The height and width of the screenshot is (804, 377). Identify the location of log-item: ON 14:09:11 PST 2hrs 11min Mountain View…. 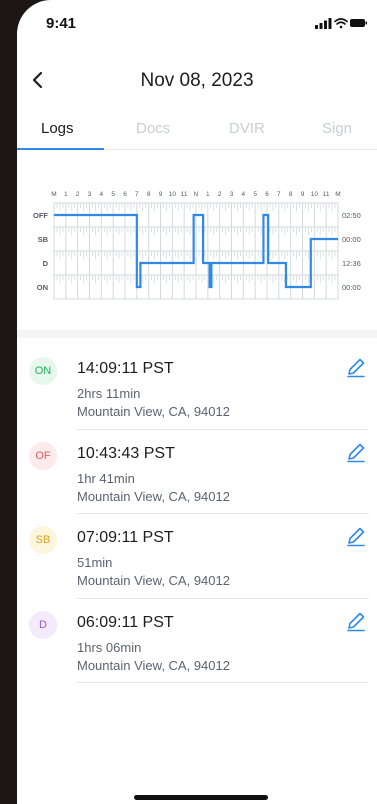
(197, 387).